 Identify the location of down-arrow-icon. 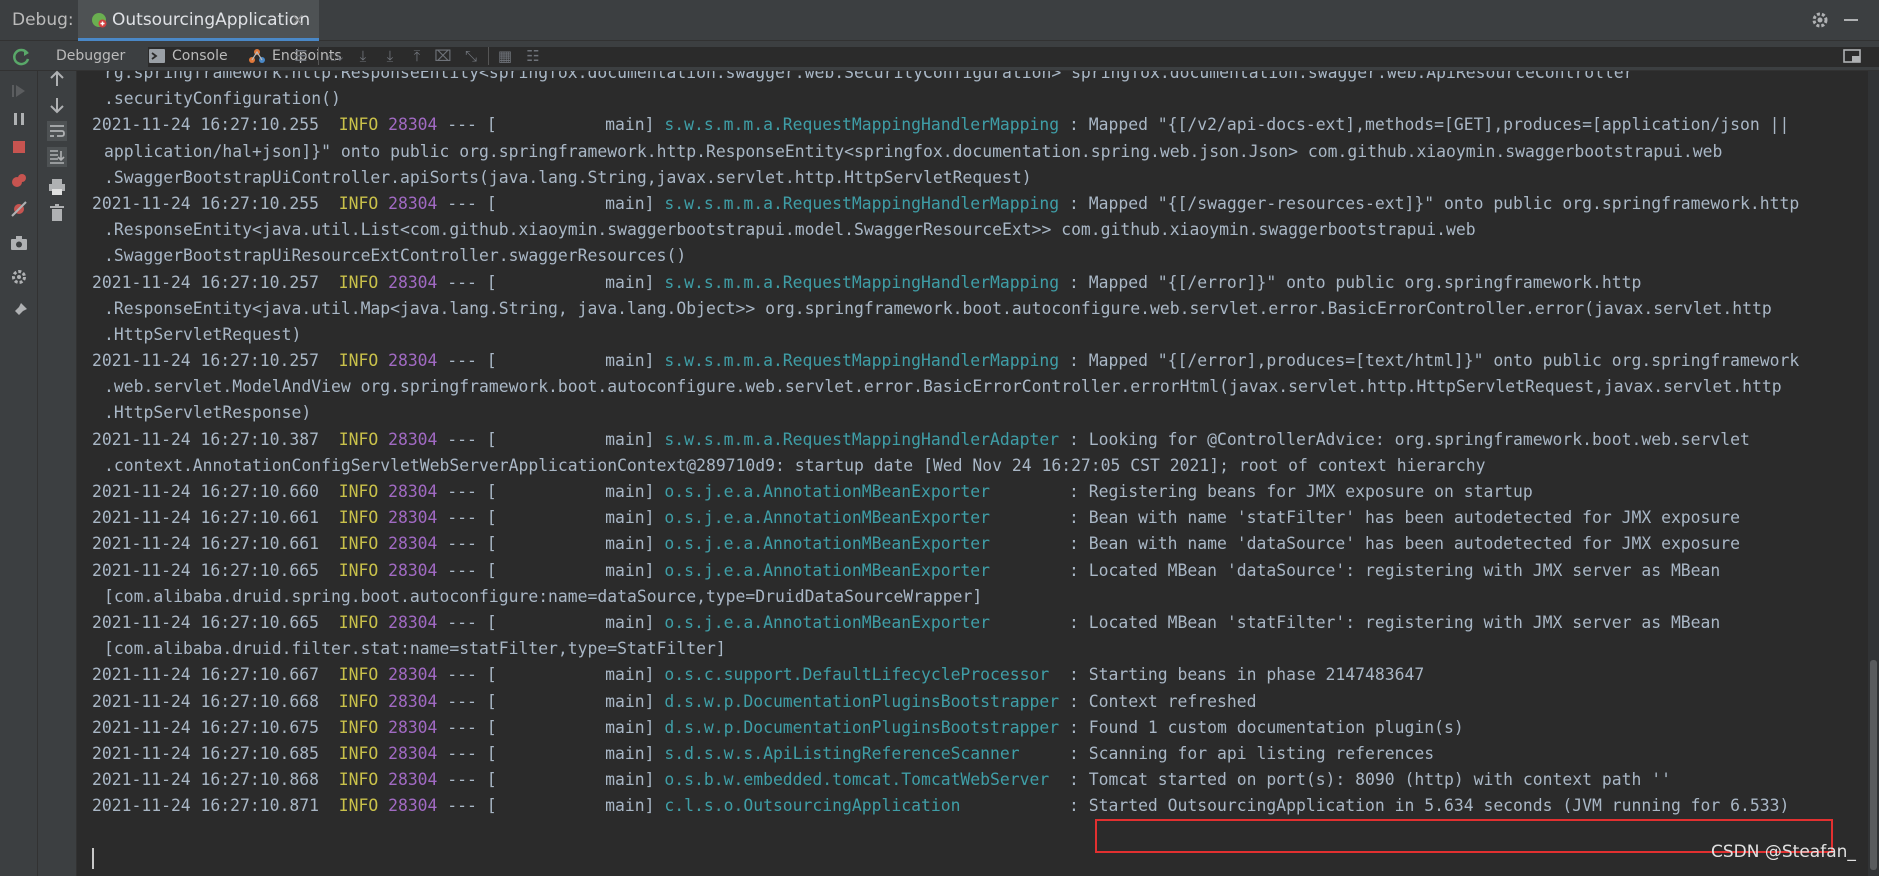
(57, 105).